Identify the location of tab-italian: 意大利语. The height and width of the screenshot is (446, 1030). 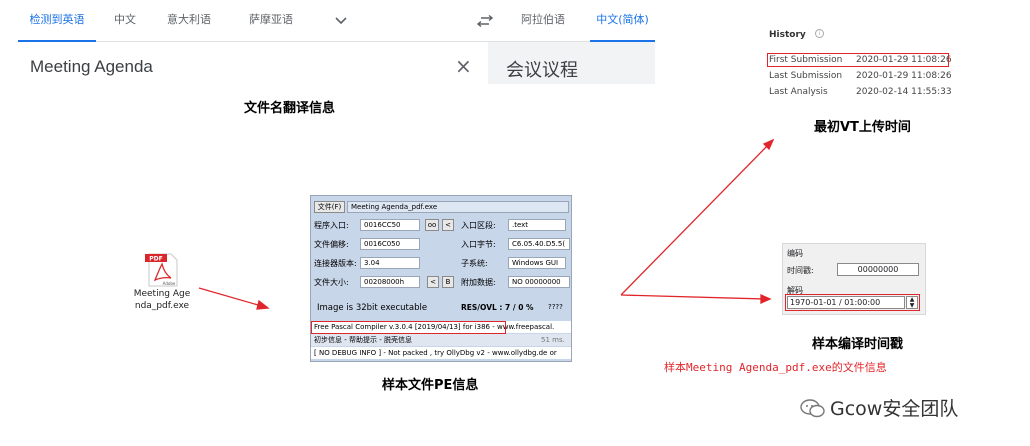
(189, 21).